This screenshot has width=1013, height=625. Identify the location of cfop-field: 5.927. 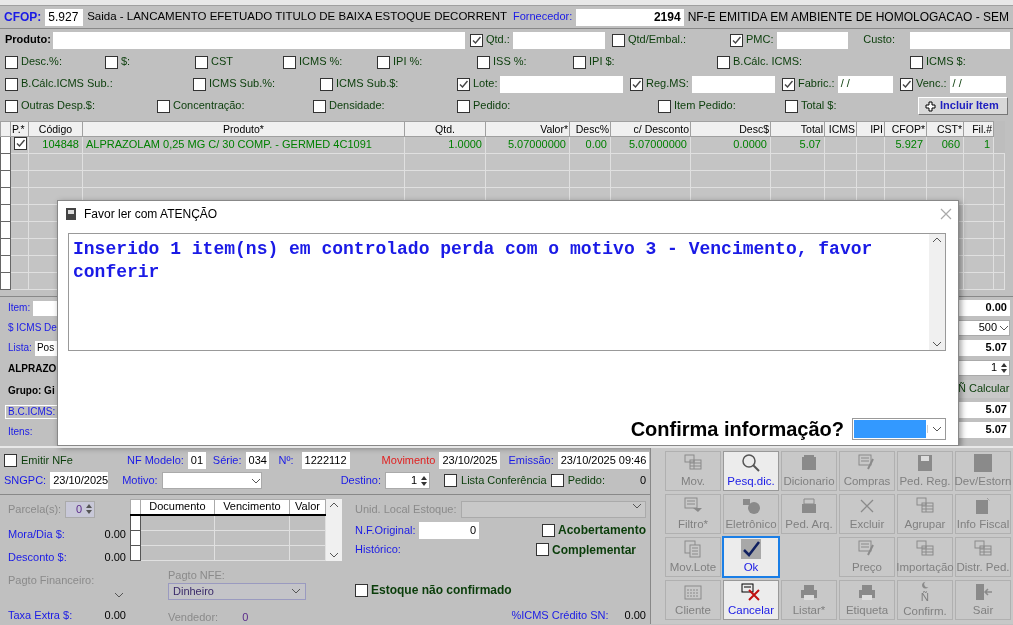
(64, 17).